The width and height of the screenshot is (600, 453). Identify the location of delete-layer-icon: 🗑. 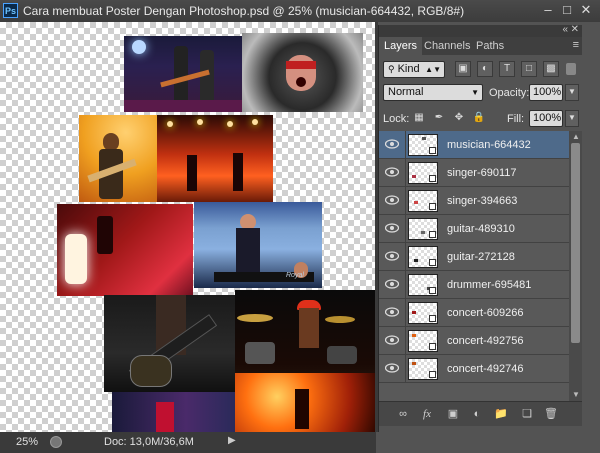
(551, 414).